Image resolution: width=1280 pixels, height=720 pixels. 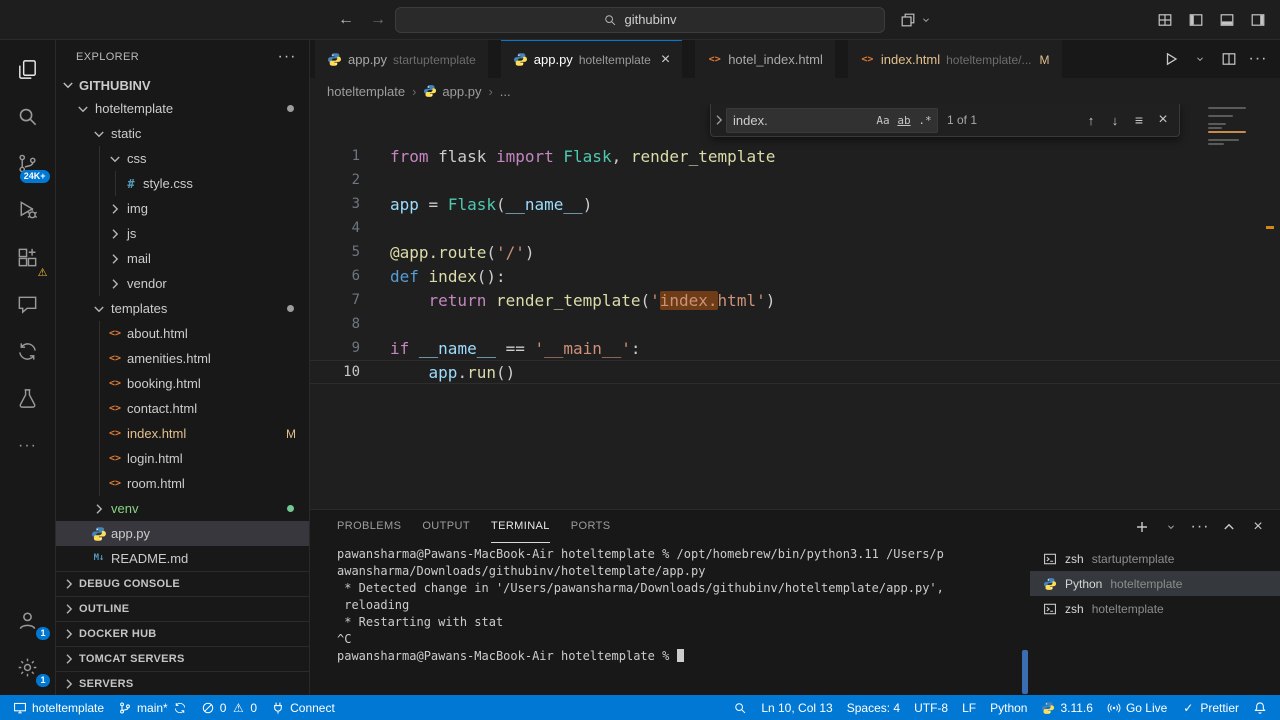 I want to click on activity-accounts: 1, so click(x=28, y=620).